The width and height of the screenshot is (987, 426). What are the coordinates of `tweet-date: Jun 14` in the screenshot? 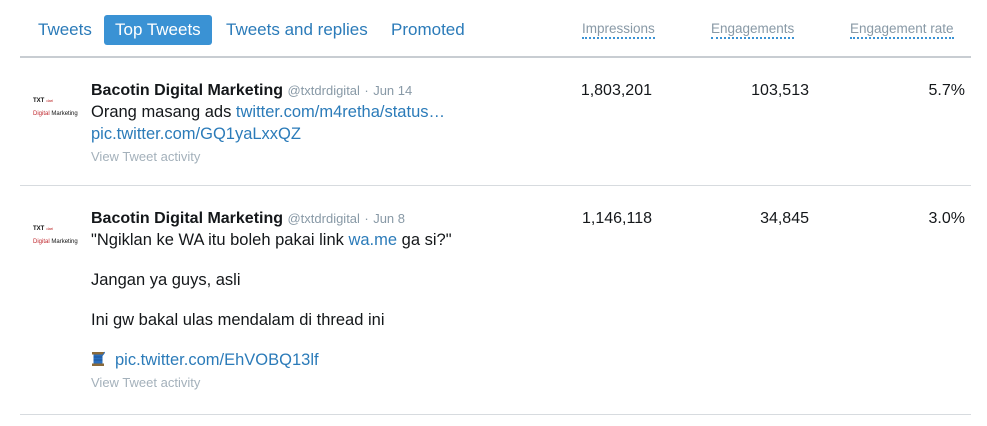 It's located at (392, 90).